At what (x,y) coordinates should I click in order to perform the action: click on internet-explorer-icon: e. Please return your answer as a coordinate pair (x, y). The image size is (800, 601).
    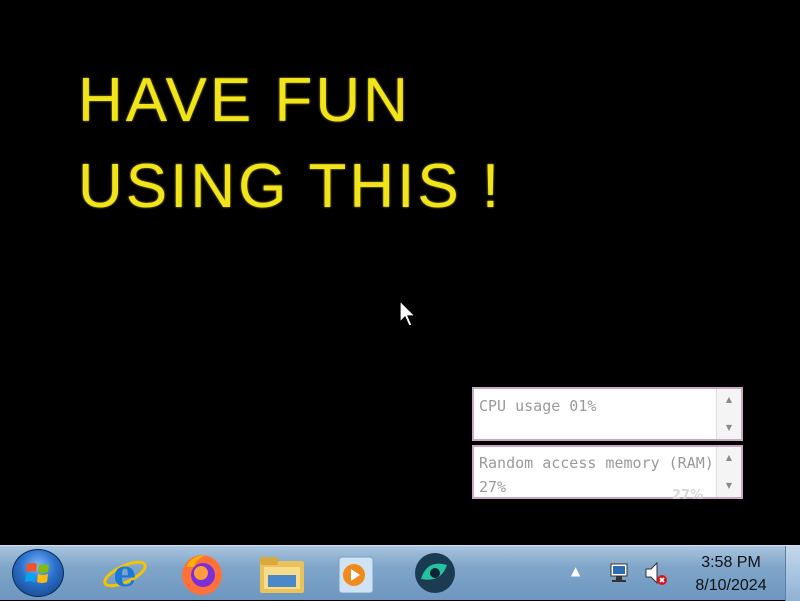
    Looking at the image, I should click on (125, 574).